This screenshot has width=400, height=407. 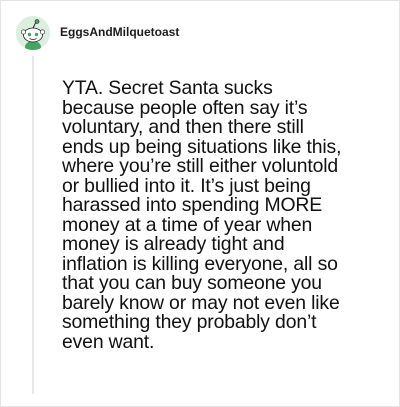 What do you see at coordinates (119, 32) in the screenshot?
I see `comment-author: EggsAndMilquetoast` at bounding box center [119, 32].